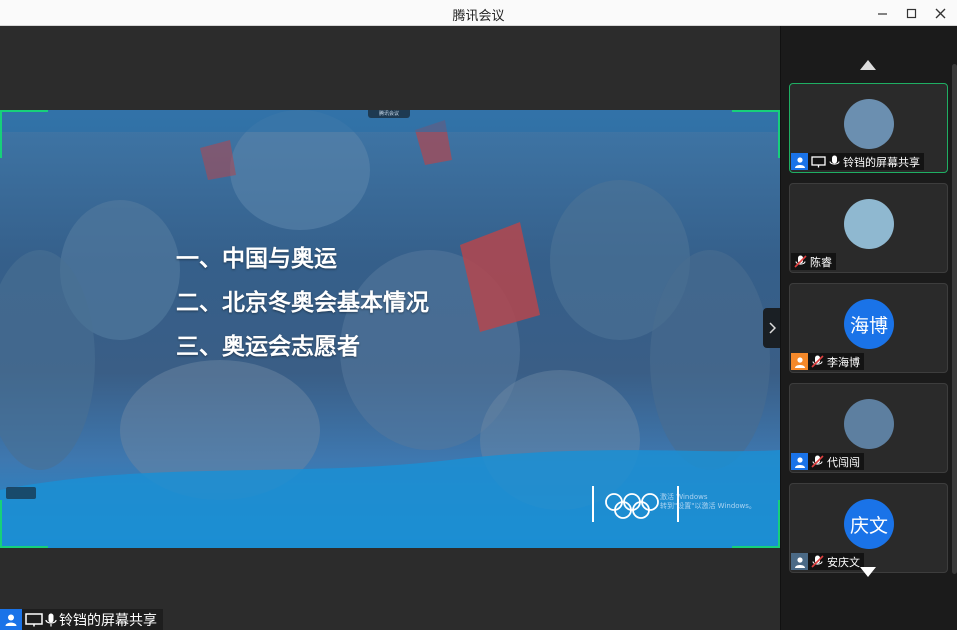 The image size is (957, 630). I want to click on minimize-button, so click(882, 13).